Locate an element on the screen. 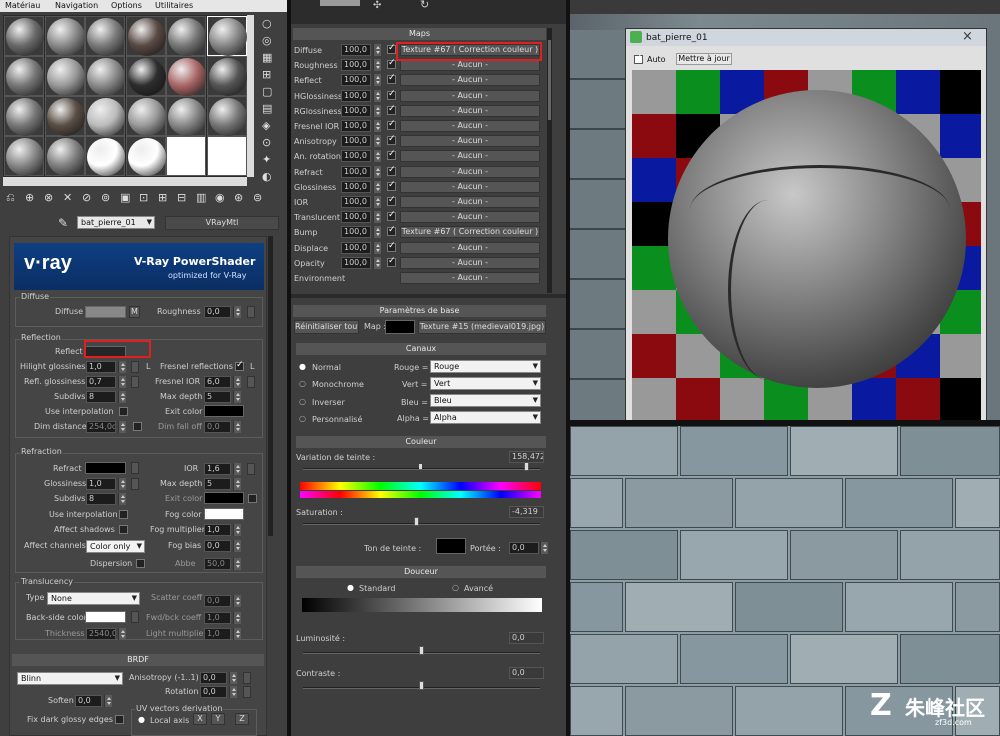 The height and width of the screenshot is (736, 1000). saturation-track is located at coordinates (421, 524).